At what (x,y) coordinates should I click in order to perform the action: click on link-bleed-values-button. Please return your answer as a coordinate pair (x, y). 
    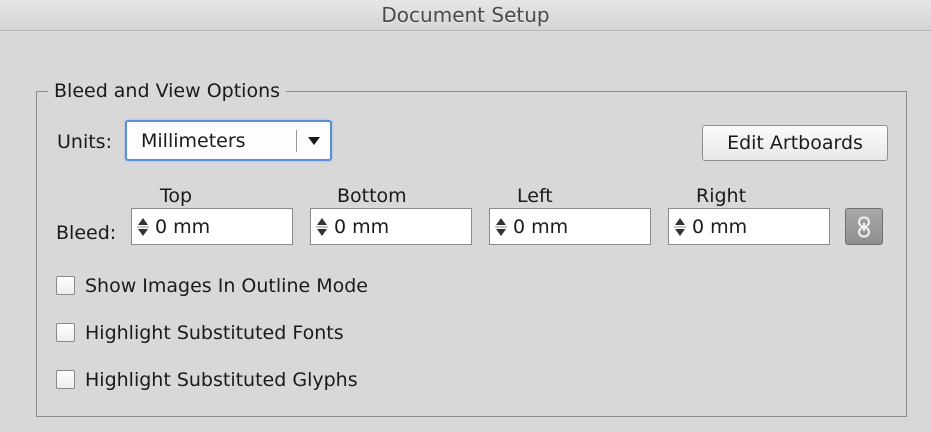
    Looking at the image, I should click on (864, 226).